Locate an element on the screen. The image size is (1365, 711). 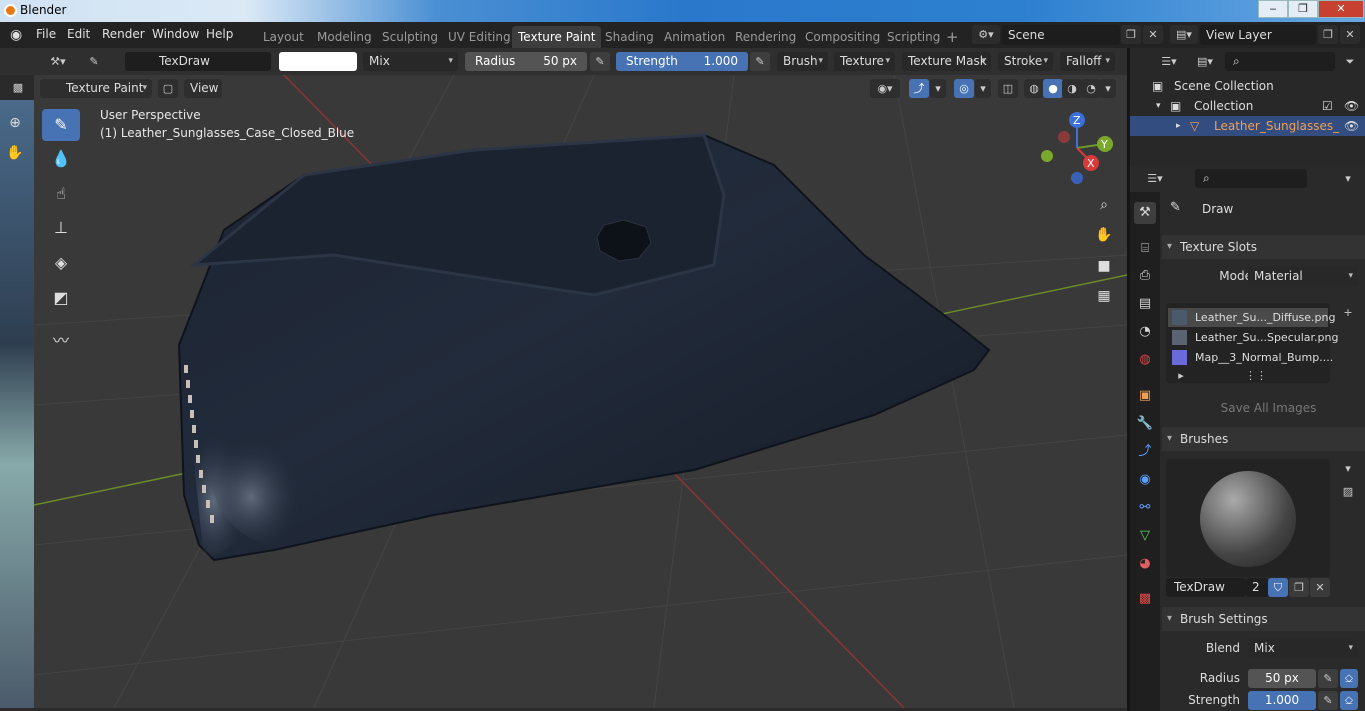
brush-menu: Brush ▾ is located at coordinates (802, 61).